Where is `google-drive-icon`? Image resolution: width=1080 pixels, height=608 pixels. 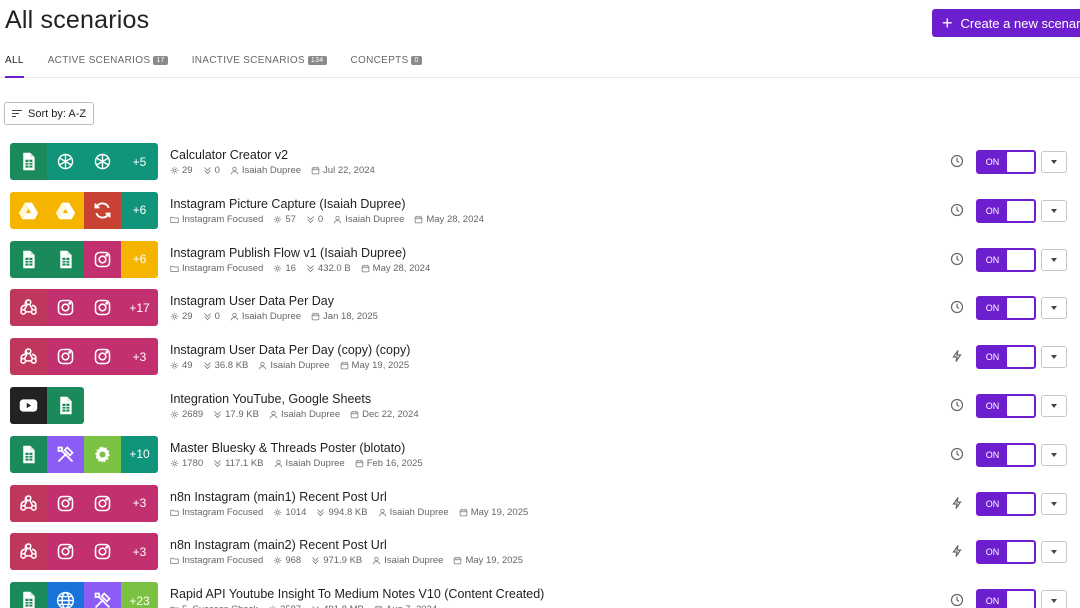
google-drive-icon is located at coordinates (65, 210).